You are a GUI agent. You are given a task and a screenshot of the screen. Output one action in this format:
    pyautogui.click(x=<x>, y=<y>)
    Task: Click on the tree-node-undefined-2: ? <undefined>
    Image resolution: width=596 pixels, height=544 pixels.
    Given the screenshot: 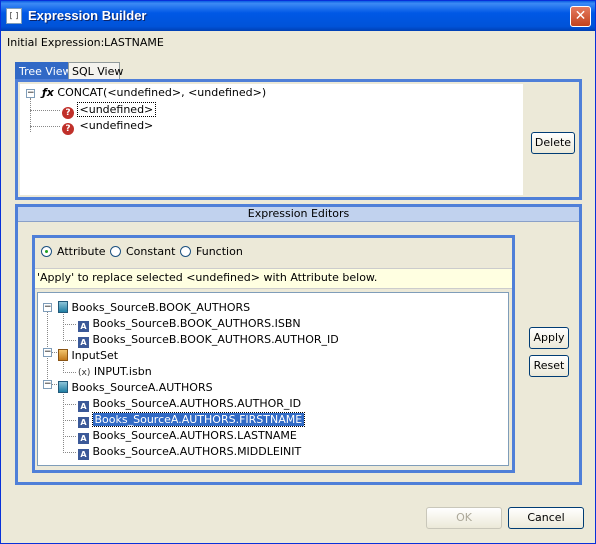 What is the action you would take?
    pyautogui.click(x=108, y=126)
    